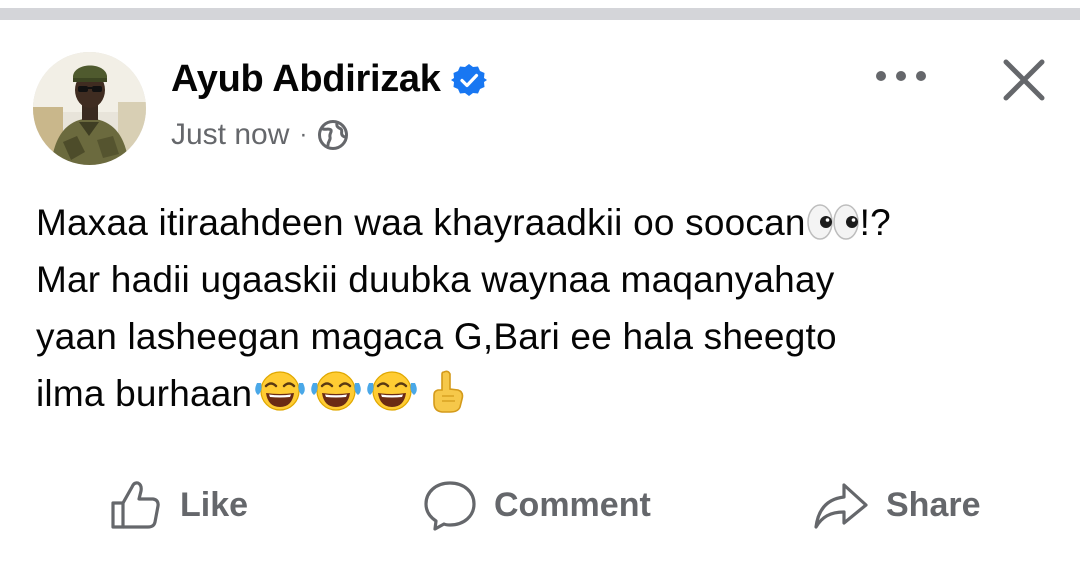 Image resolution: width=1080 pixels, height=563 pixels. I want to click on post-meta: Just now ·, so click(260, 135).